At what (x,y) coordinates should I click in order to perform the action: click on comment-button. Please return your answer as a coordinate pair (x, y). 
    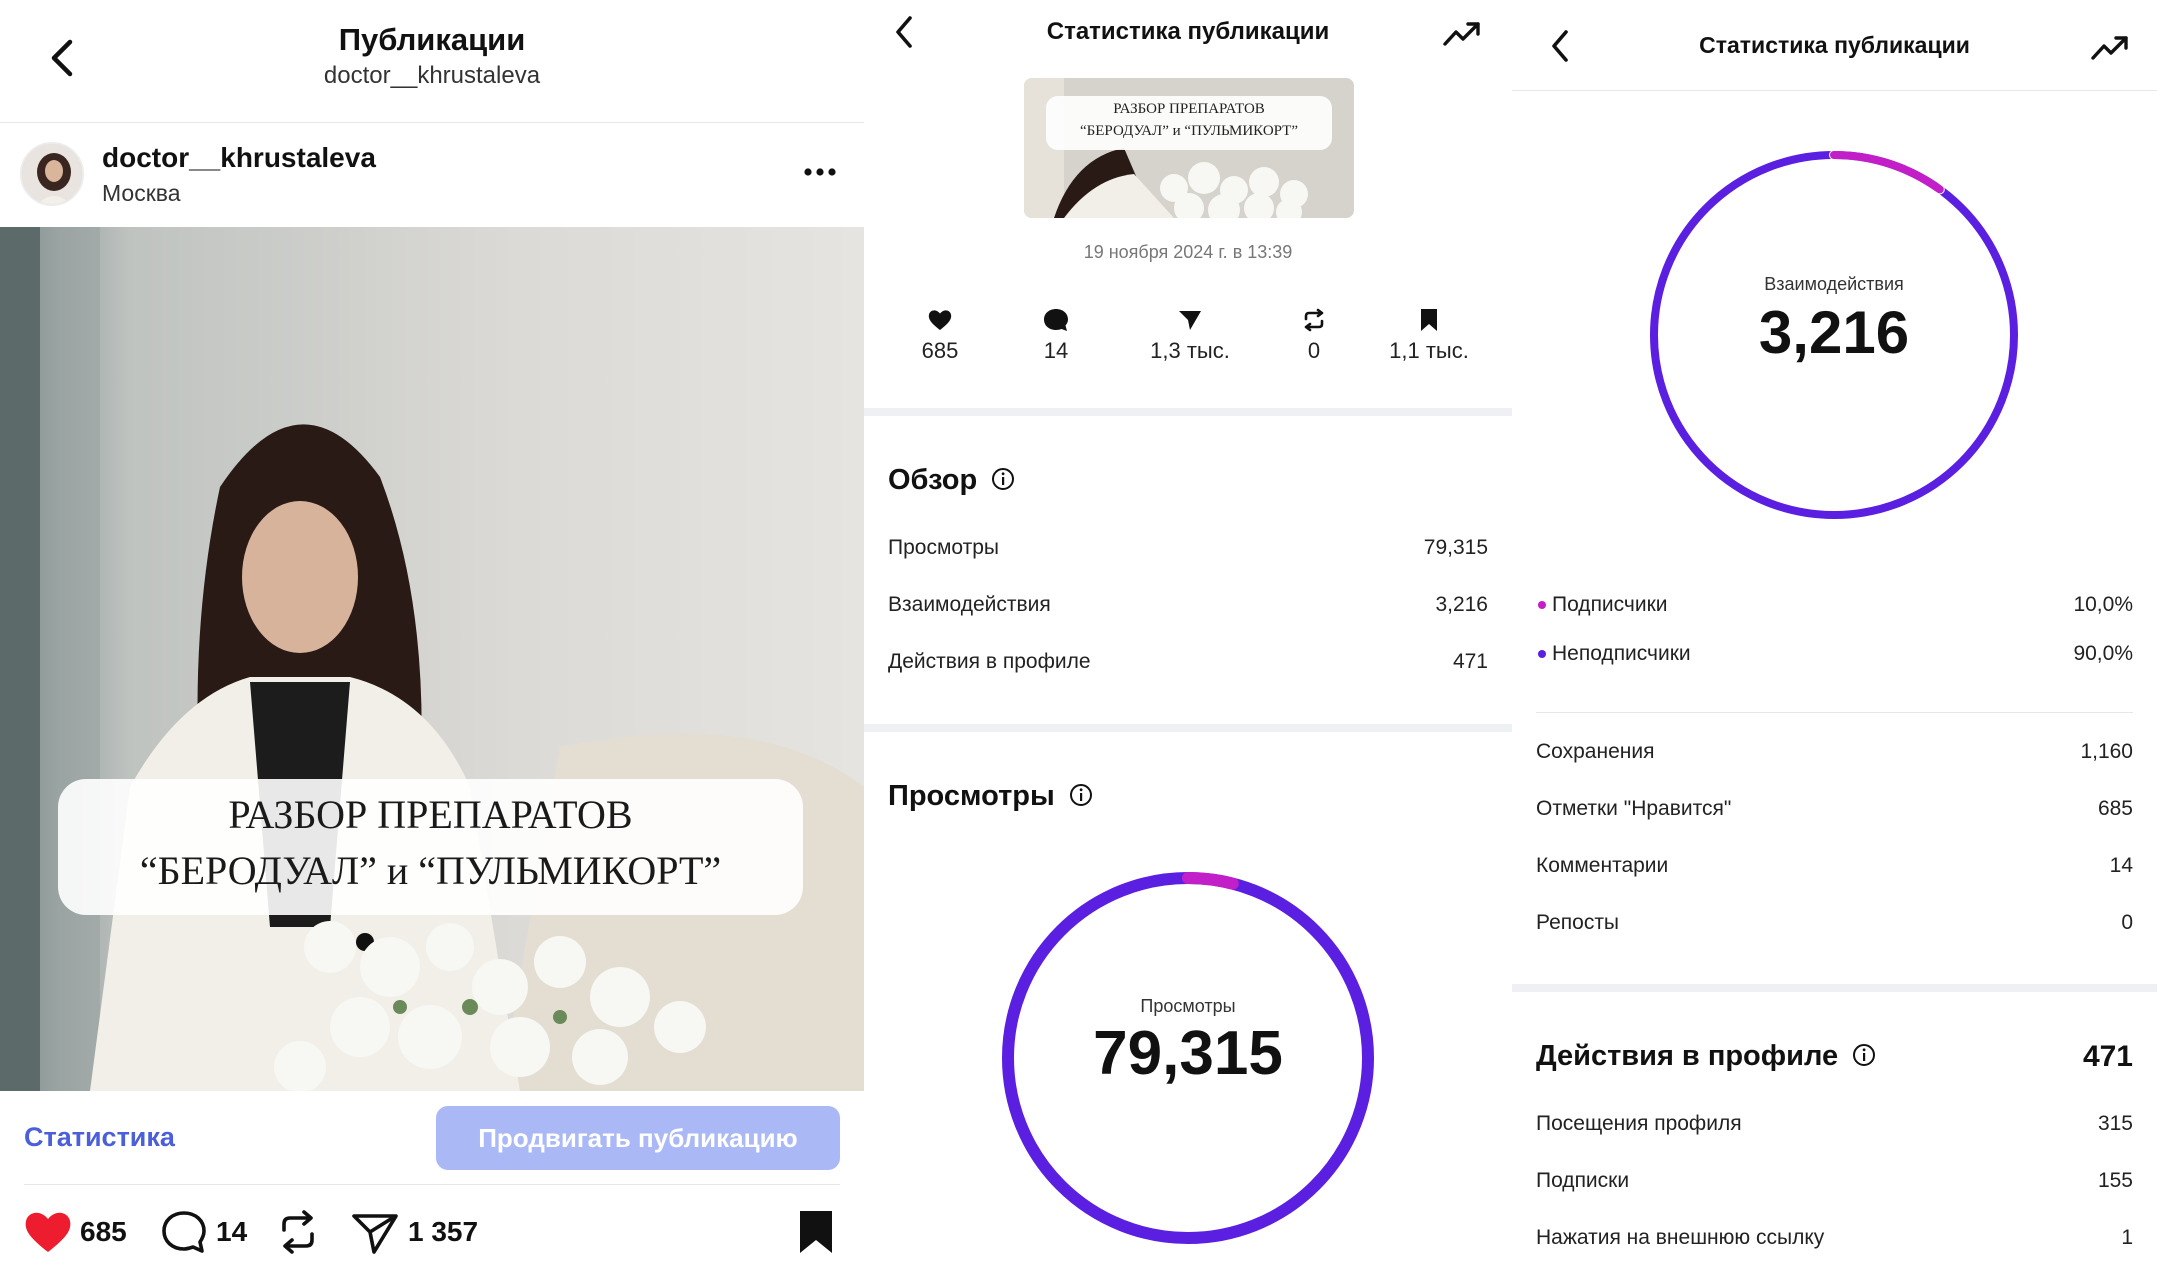
    Looking at the image, I should click on (184, 1232).